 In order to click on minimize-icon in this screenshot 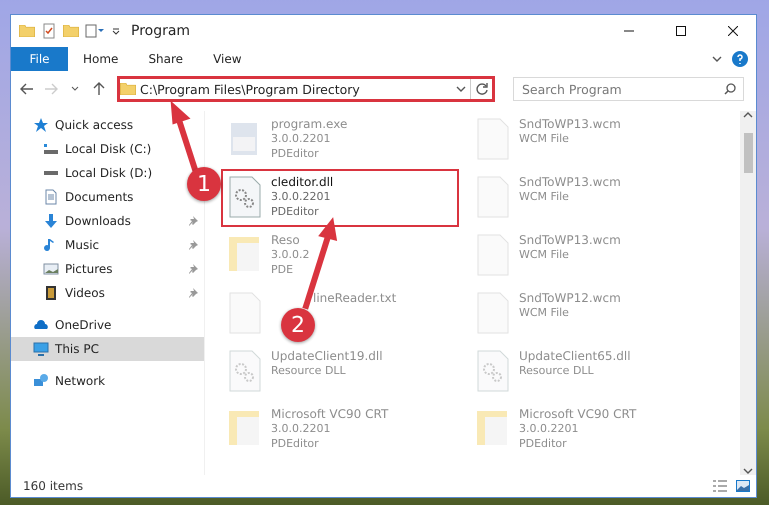, I will do `click(629, 31)`.